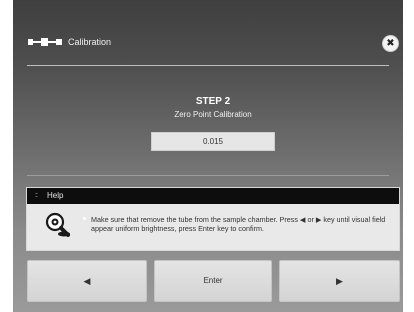  What do you see at coordinates (45, 42) in the screenshot?
I see `calibration-icon` at bounding box center [45, 42].